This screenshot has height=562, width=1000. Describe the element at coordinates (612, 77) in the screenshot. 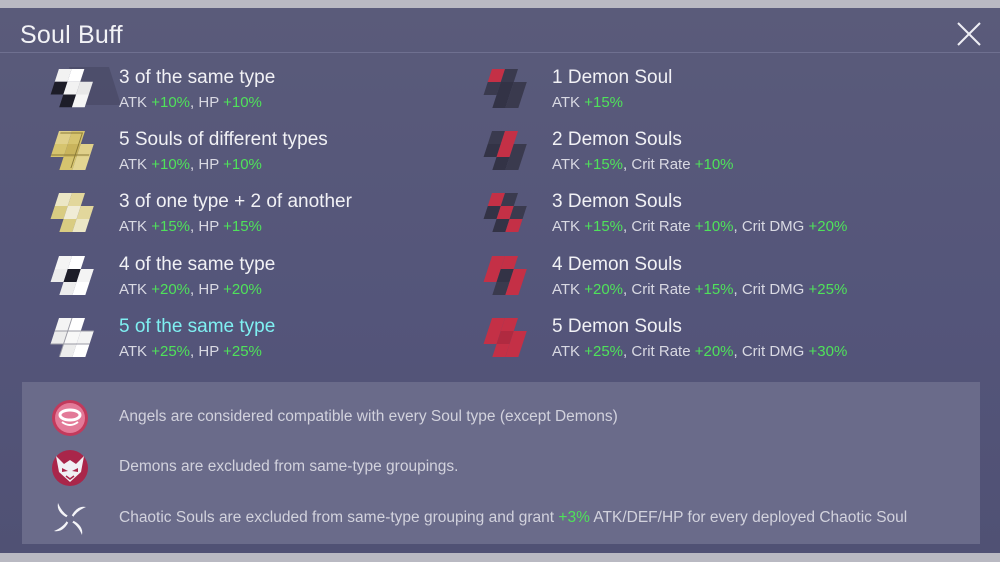

I see `buff-name: 1 Demon Soul` at that location.